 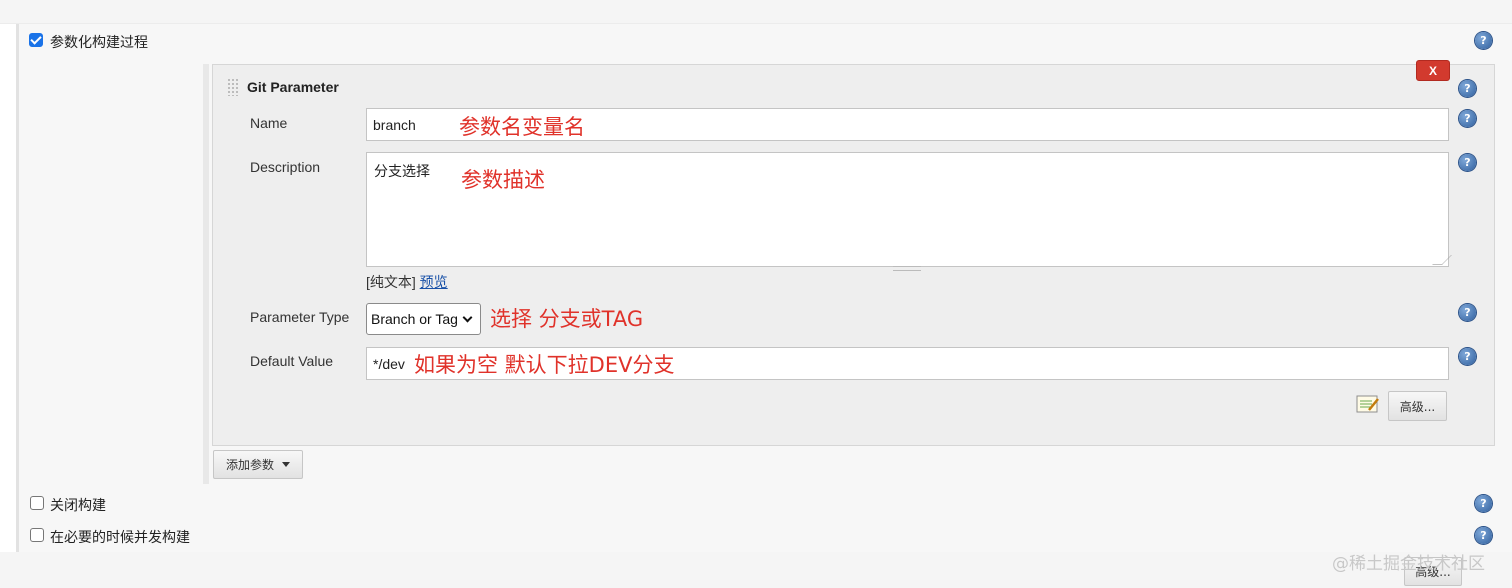 What do you see at coordinates (522, 127) in the screenshot?
I see `name-annotation: 参数名变量名` at bounding box center [522, 127].